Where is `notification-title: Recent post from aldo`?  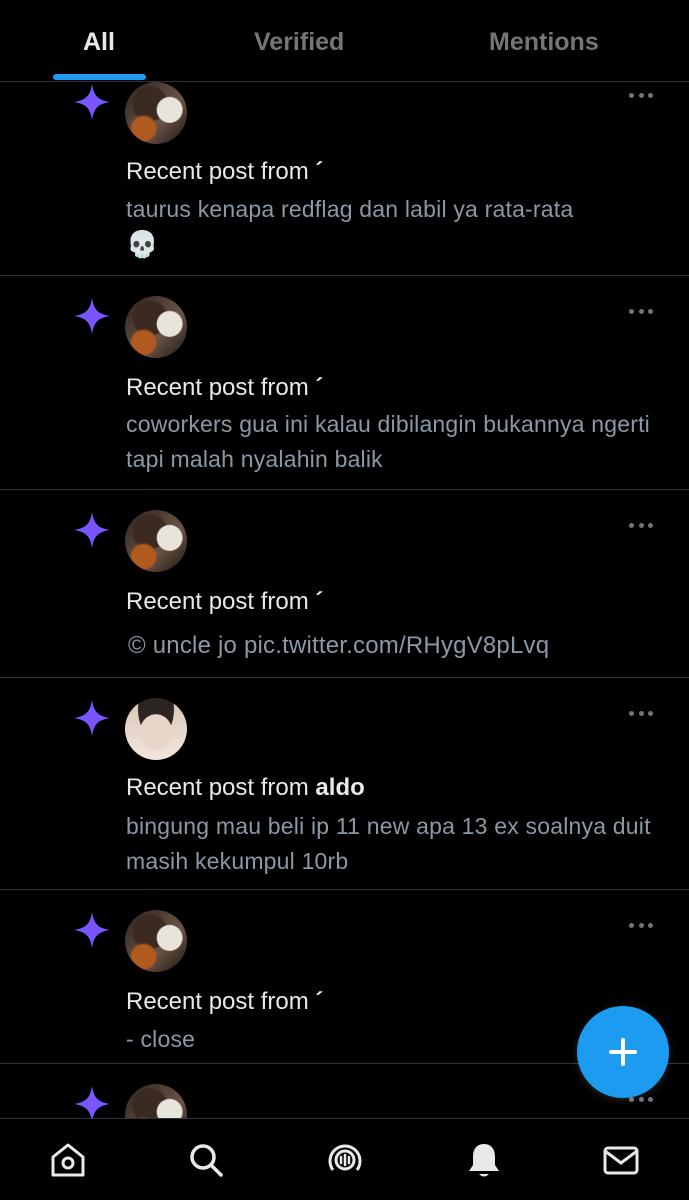
notification-title: Recent post from aldo is located at coordinates (245, 788).